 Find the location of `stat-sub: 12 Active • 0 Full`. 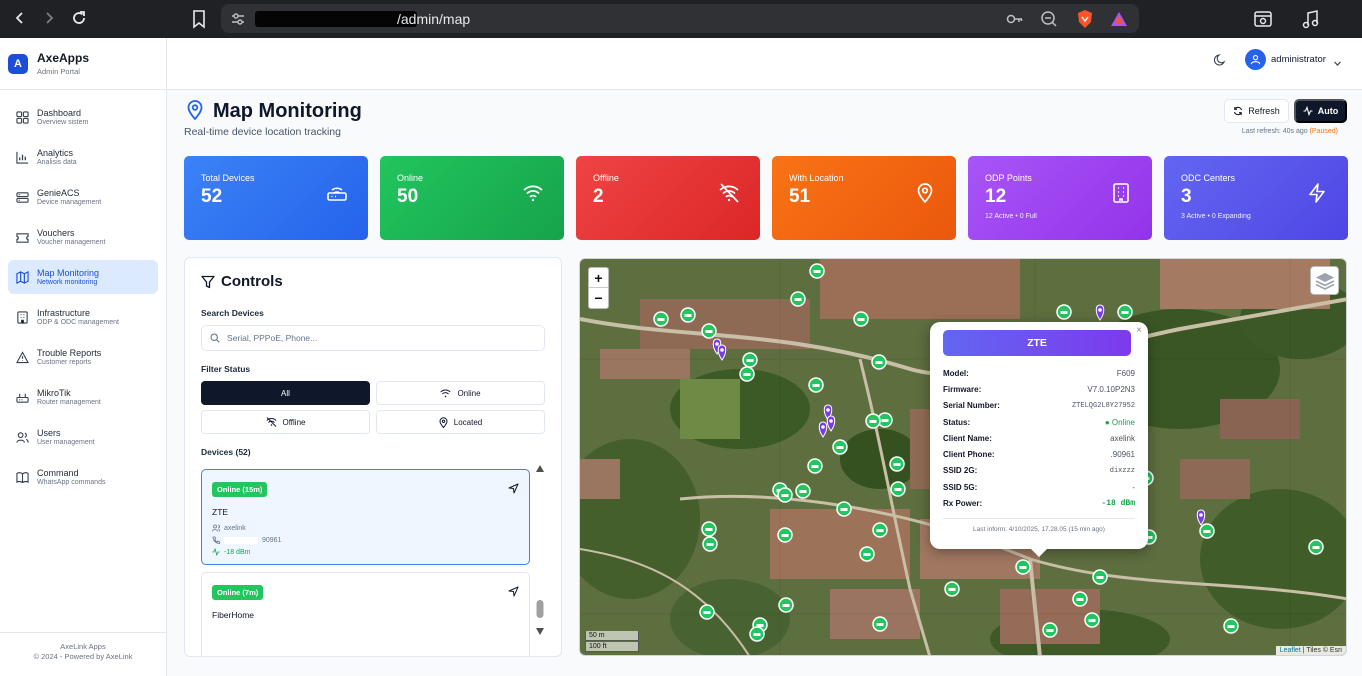

stat-sub: 12 Active • 0 Full is located at coordinates (1011, 216).